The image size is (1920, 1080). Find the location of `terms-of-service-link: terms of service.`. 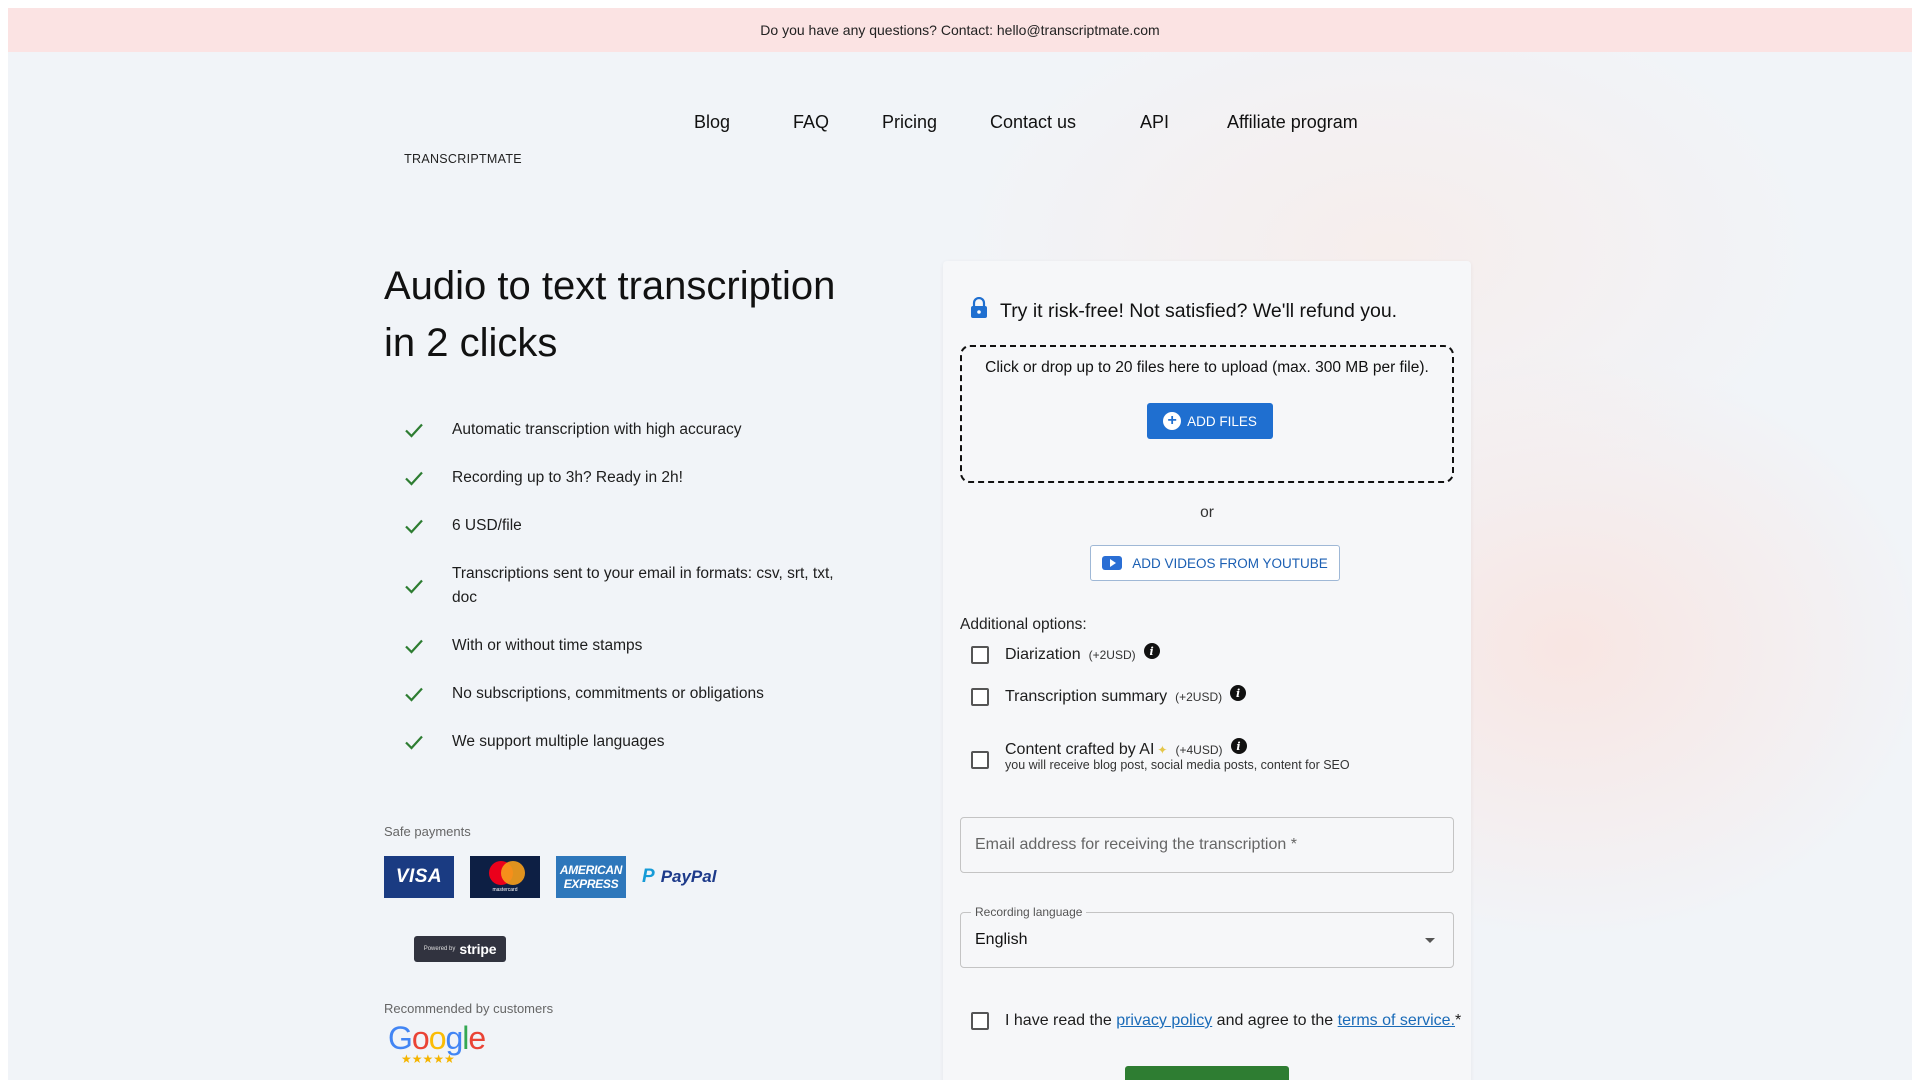

terms-of-service-link: terms of service. is located at coordinates (1396, 1021).